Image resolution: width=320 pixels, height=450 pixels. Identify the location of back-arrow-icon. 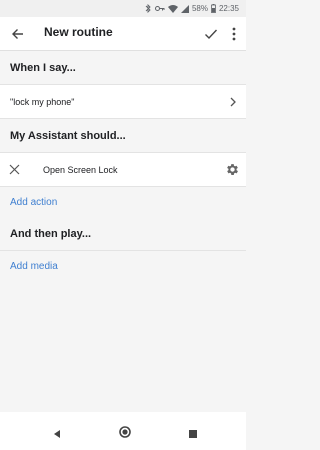
(18, 34).